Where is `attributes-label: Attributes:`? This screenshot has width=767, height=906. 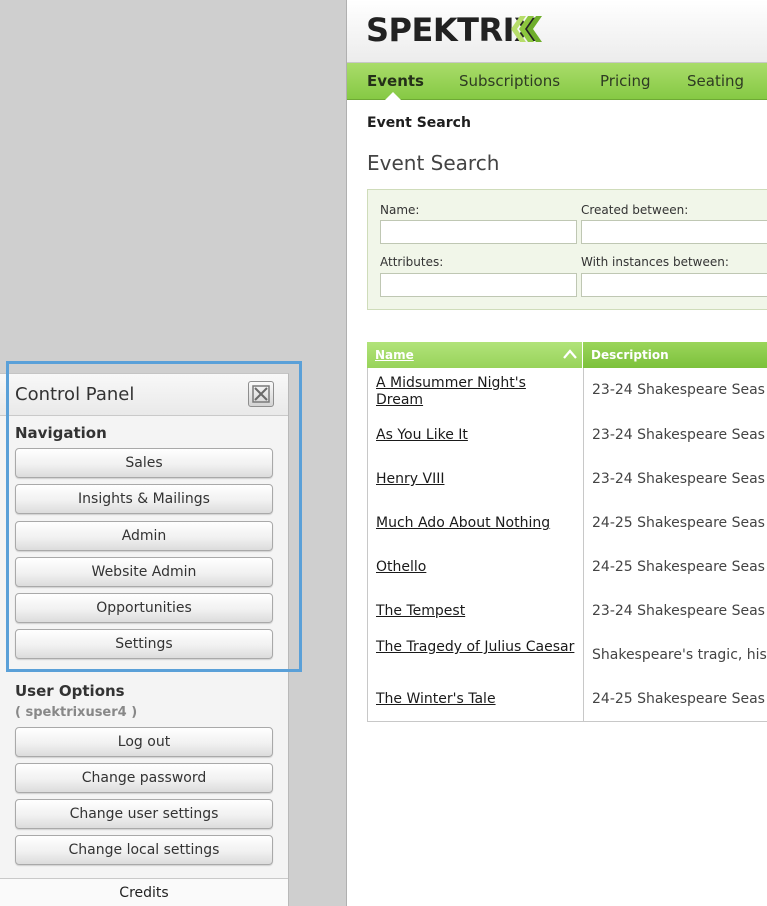
attributes-label: Attributes: is located at coordinates (412, 262).